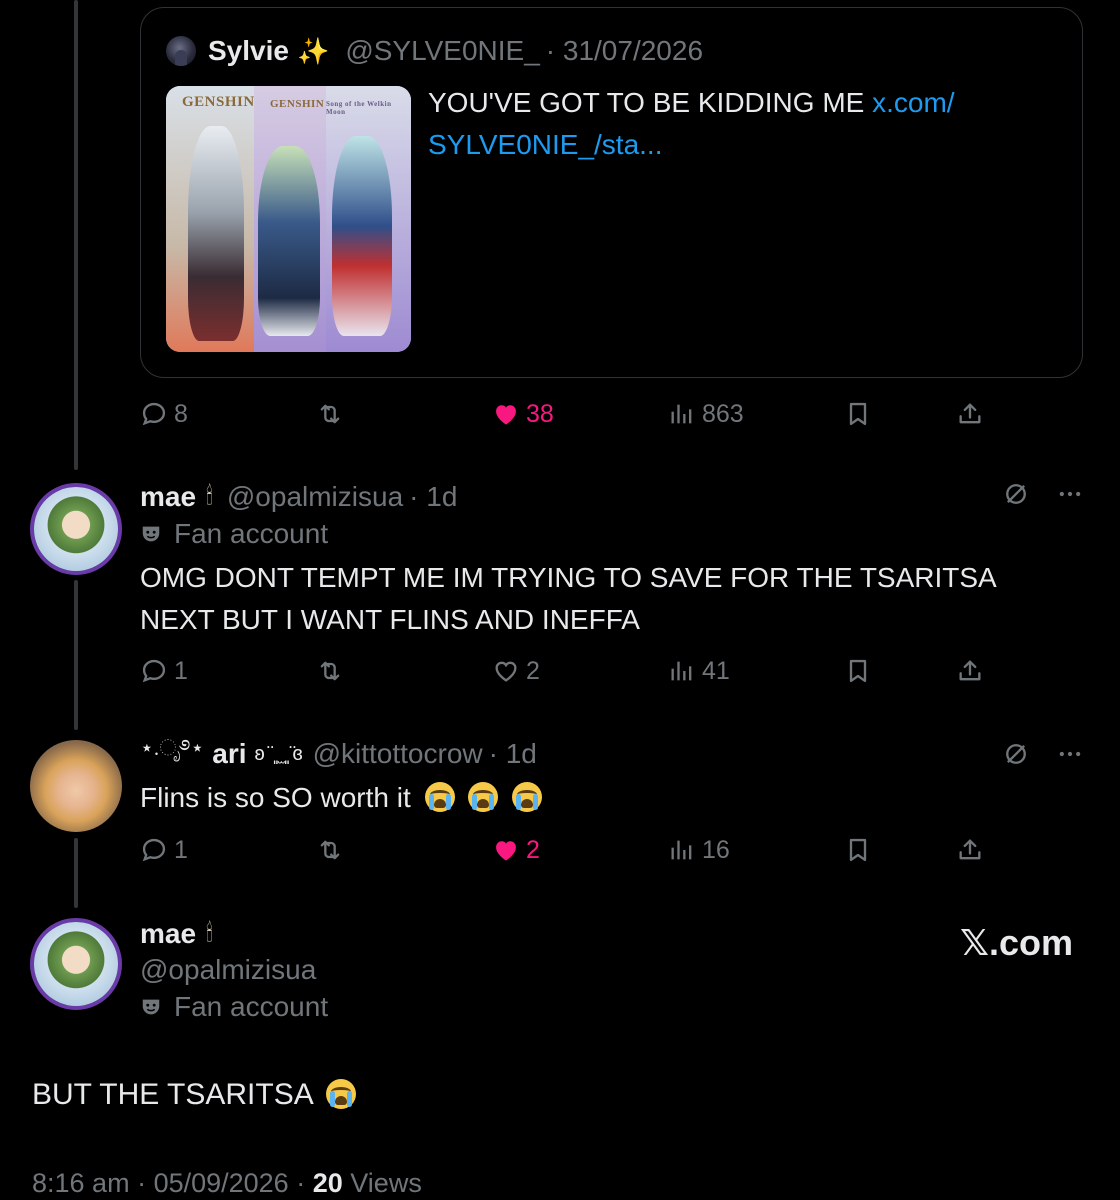 Image resolution: width=1120 pixels, height=1200 pixels. Describe the element at coordinates (278, 753) in the screenshot. I see `reply2-name-suffix: ʚ ̈ ͈ ̫ ͈ ̈ɞ` at that location.